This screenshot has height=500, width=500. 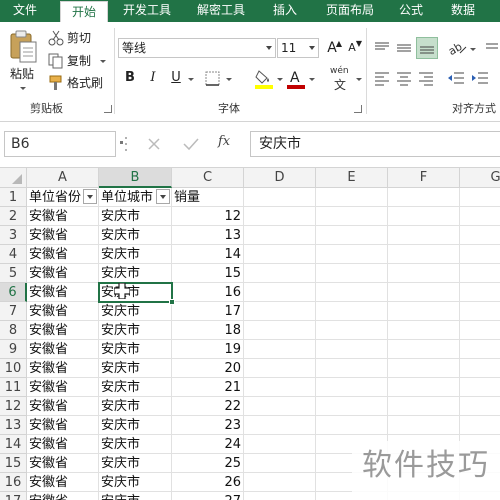 What do you see at coordinates (208, 292) in the screenshot?
I see `table-cell-c: 16` at bounding box center [208, 292].